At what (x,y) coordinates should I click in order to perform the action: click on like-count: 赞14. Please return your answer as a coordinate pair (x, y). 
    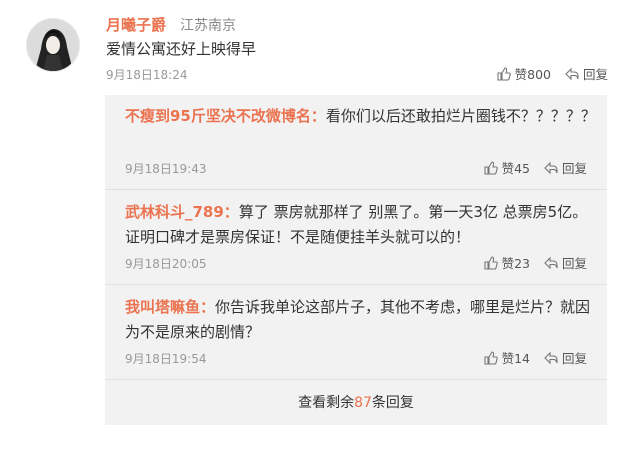
    Looking at the image, I should click on (515, 358).